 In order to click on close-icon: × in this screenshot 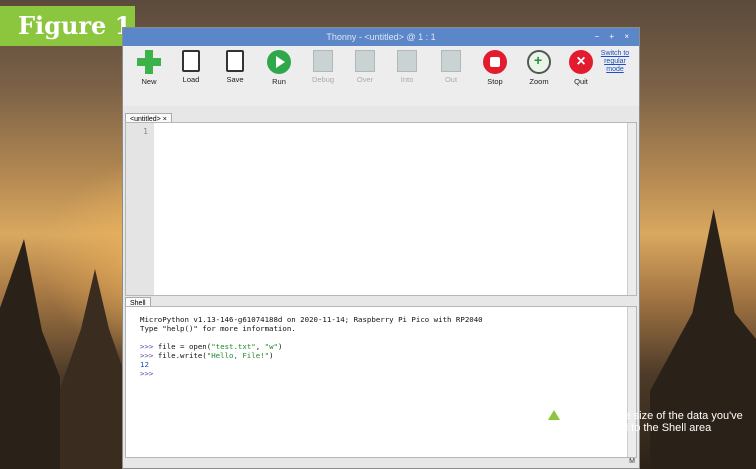, I will do `click(581, 62)`.